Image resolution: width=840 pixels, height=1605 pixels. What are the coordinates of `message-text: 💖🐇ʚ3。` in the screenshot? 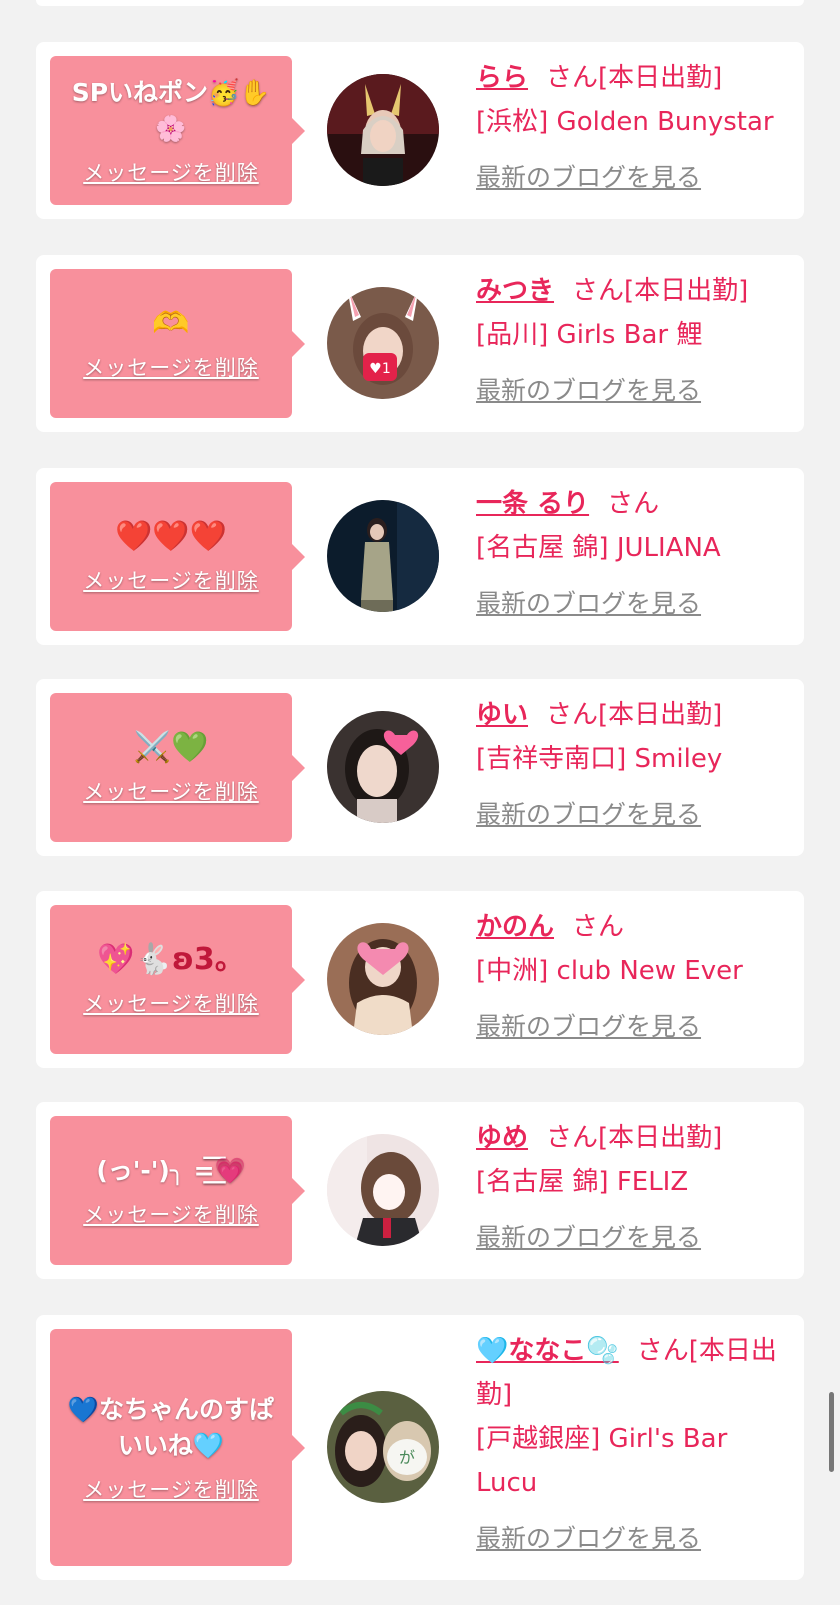 It's located at (171, 959).